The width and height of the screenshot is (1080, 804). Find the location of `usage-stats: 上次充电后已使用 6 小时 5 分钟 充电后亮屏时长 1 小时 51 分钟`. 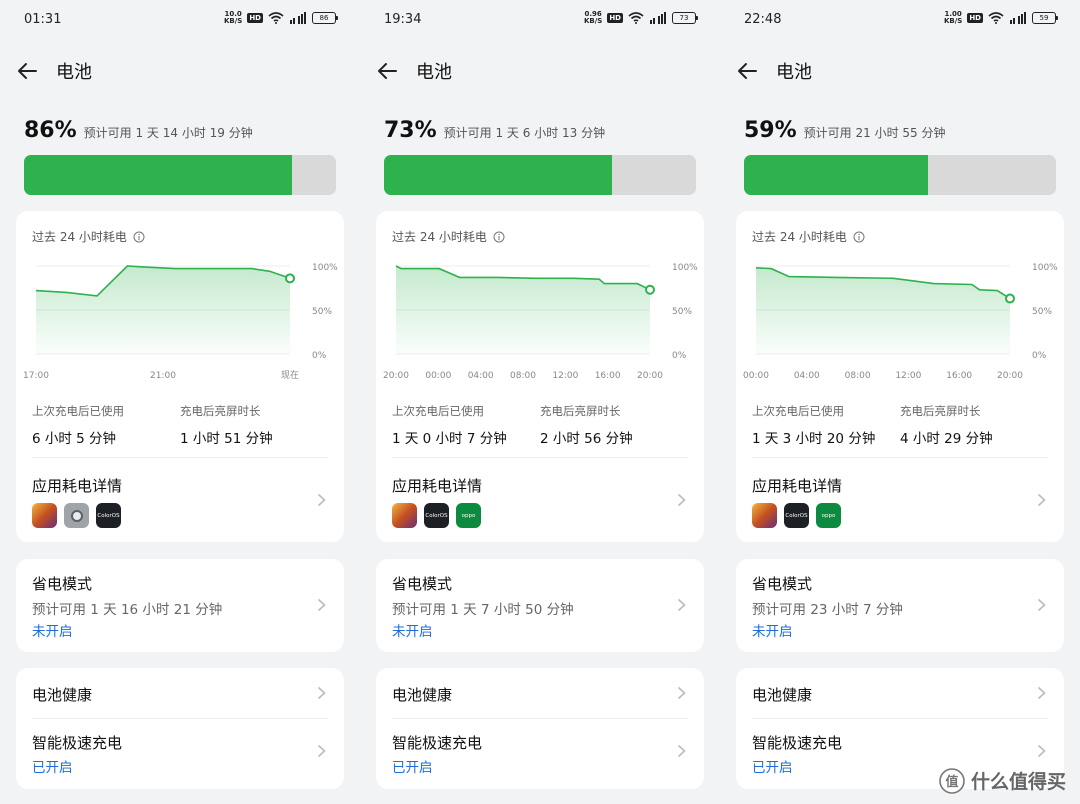

usage-stats: 上次充电后已使用 6 小时 5 分钟 充电后亮屏时长 1 小时 51 分钟 is located at coordinates (180, 425).